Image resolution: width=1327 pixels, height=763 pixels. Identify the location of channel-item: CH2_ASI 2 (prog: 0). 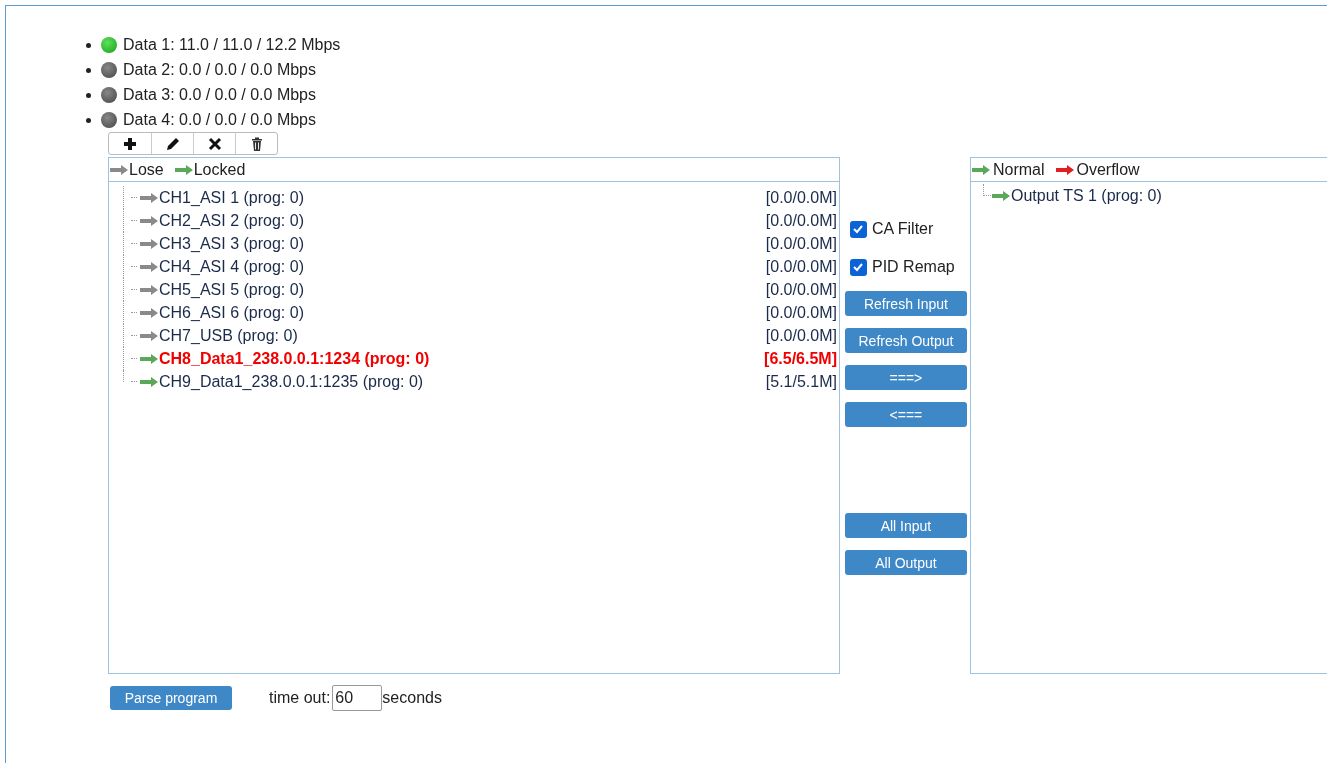
(231, 220).